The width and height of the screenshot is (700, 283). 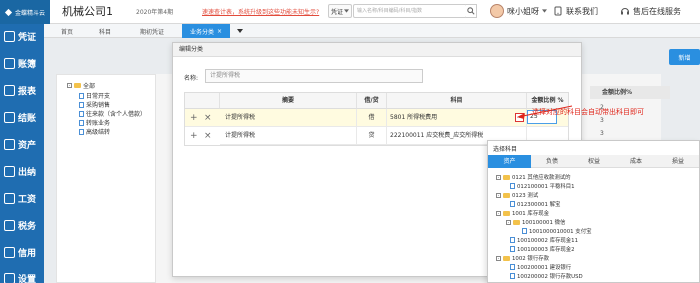 I want to click on tree-node-receivables: 往来款（含个人借款）, so click(x=112, y=113).